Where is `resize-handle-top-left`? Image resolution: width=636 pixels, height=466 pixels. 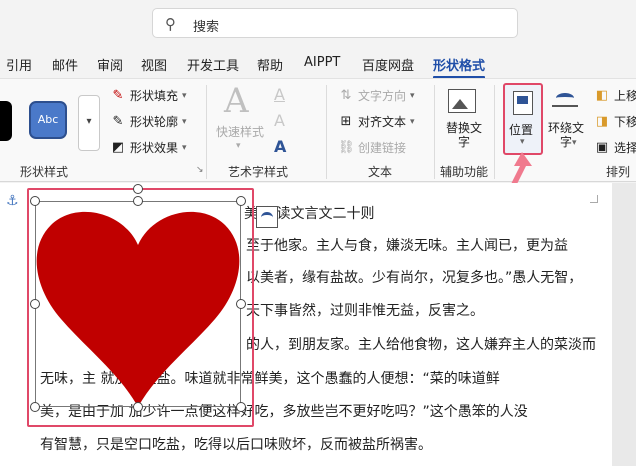 resize-handle-top-left is located at coordinates (35, 201).